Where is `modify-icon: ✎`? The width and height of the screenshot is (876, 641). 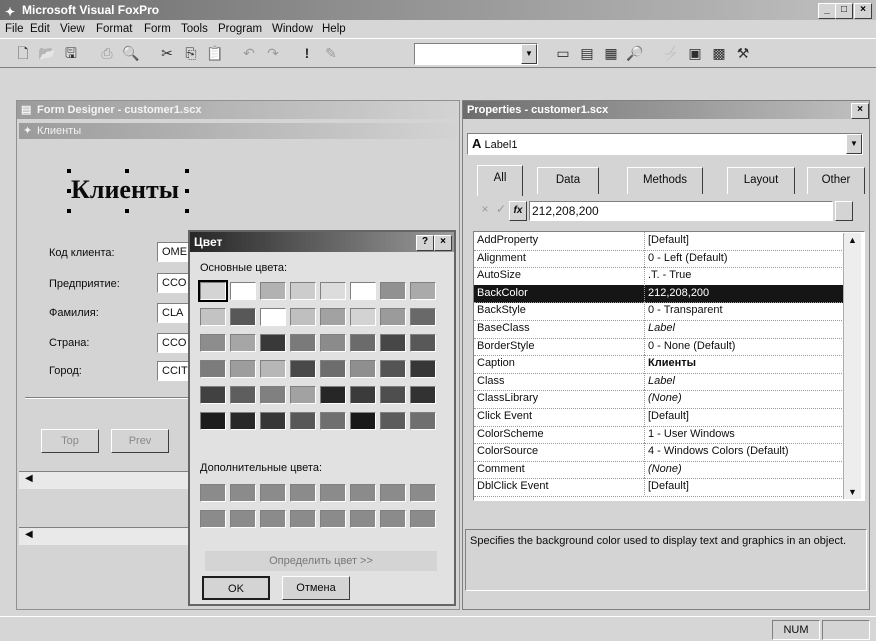
modify-icon: ✎ is located at coordinates (331, 53).